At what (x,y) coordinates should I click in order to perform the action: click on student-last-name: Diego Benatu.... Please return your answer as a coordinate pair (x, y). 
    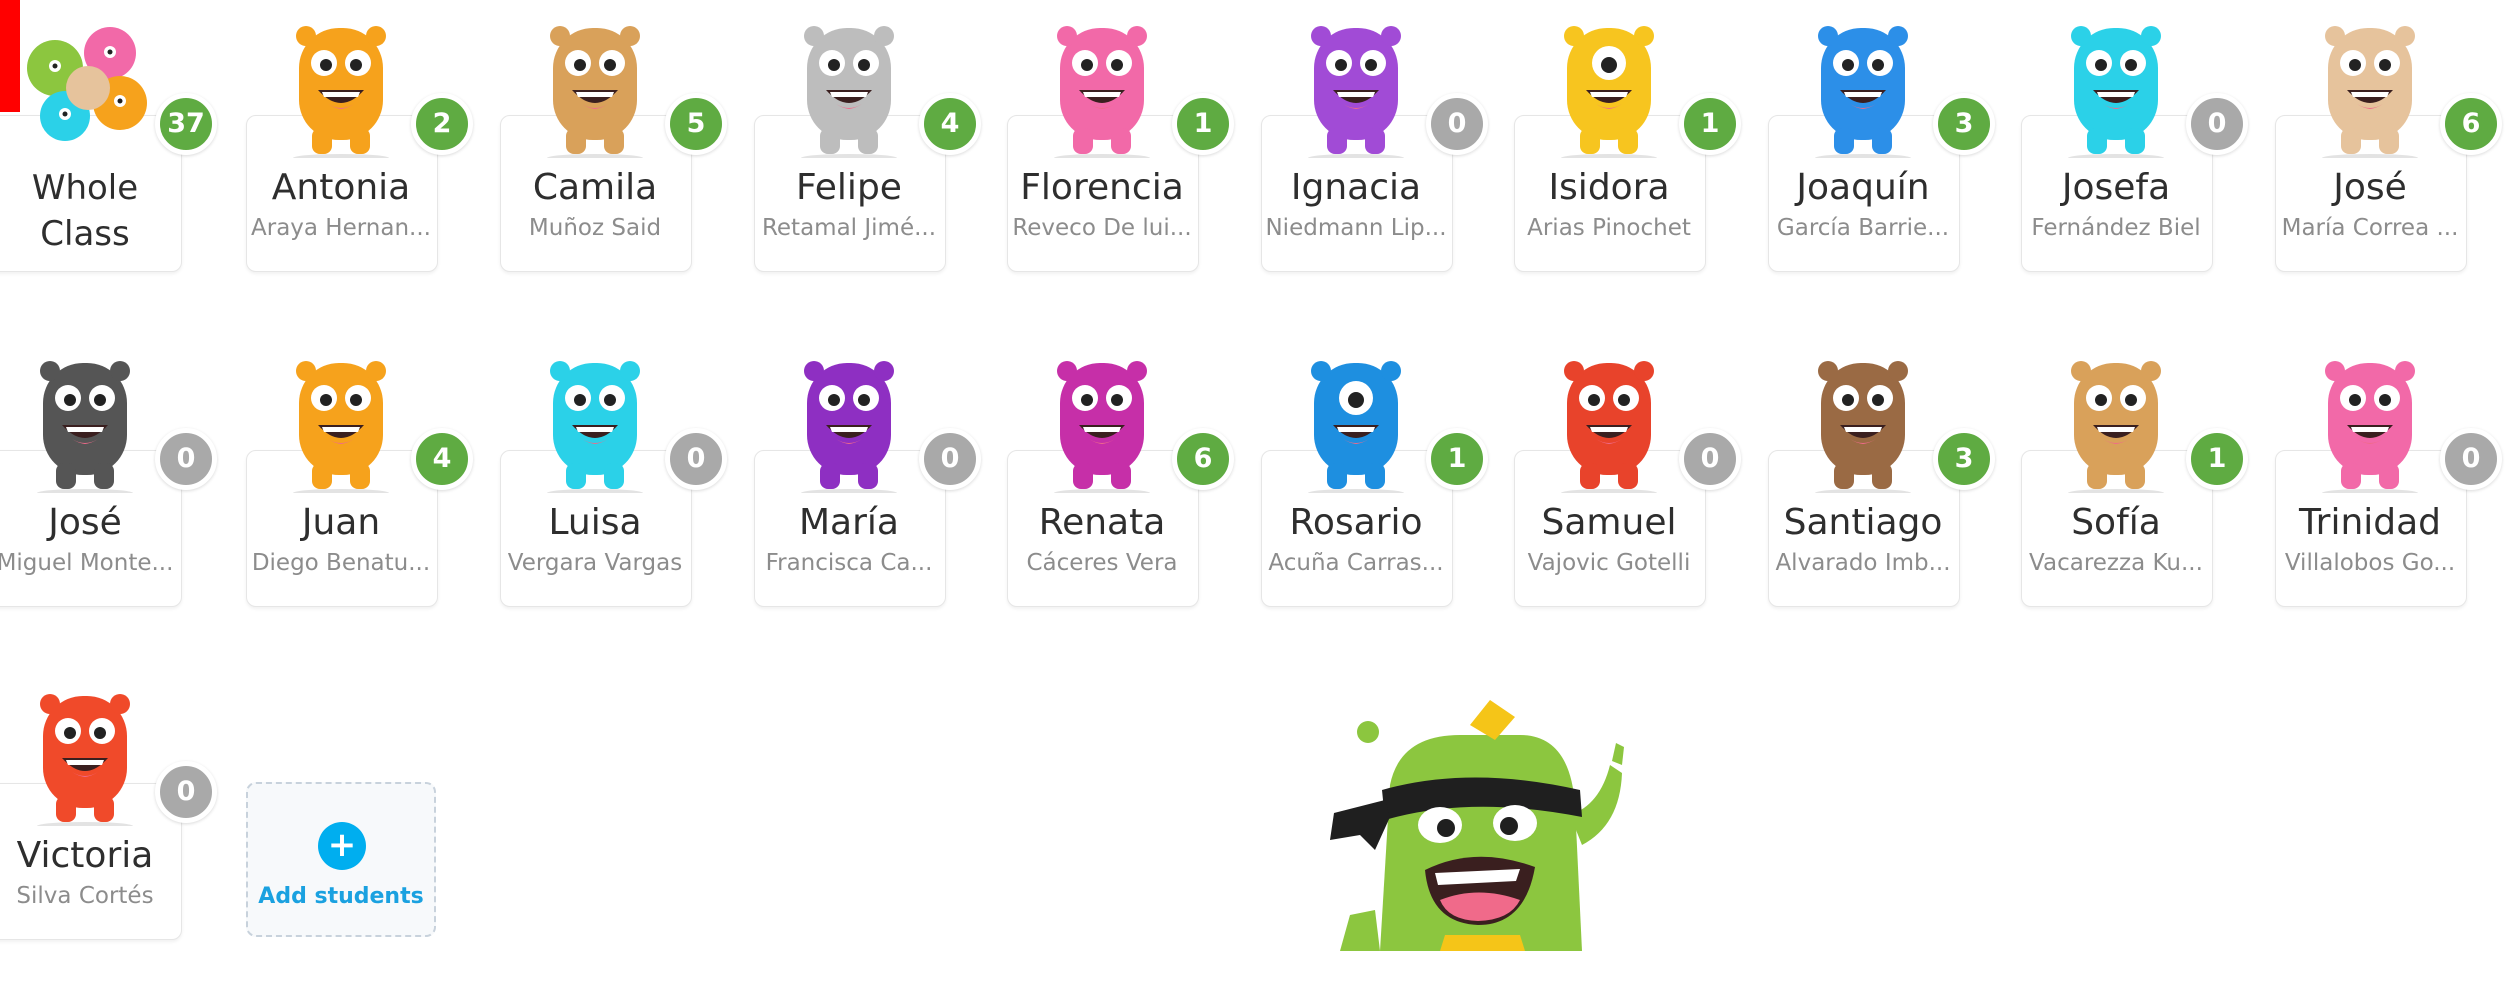
    Looking at the image, I should click on (341, 563).